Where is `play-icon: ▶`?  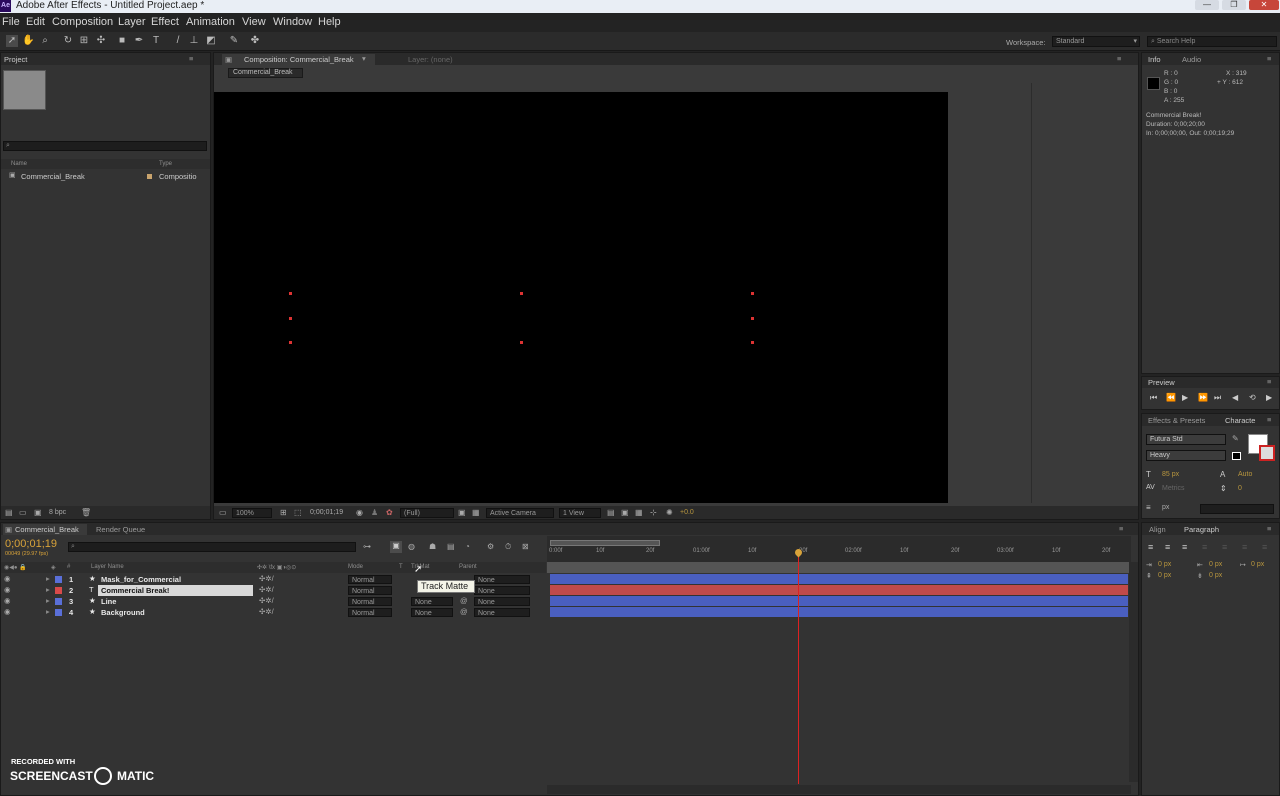
play-icon: ▶ is located at coordinates (1185, 397).